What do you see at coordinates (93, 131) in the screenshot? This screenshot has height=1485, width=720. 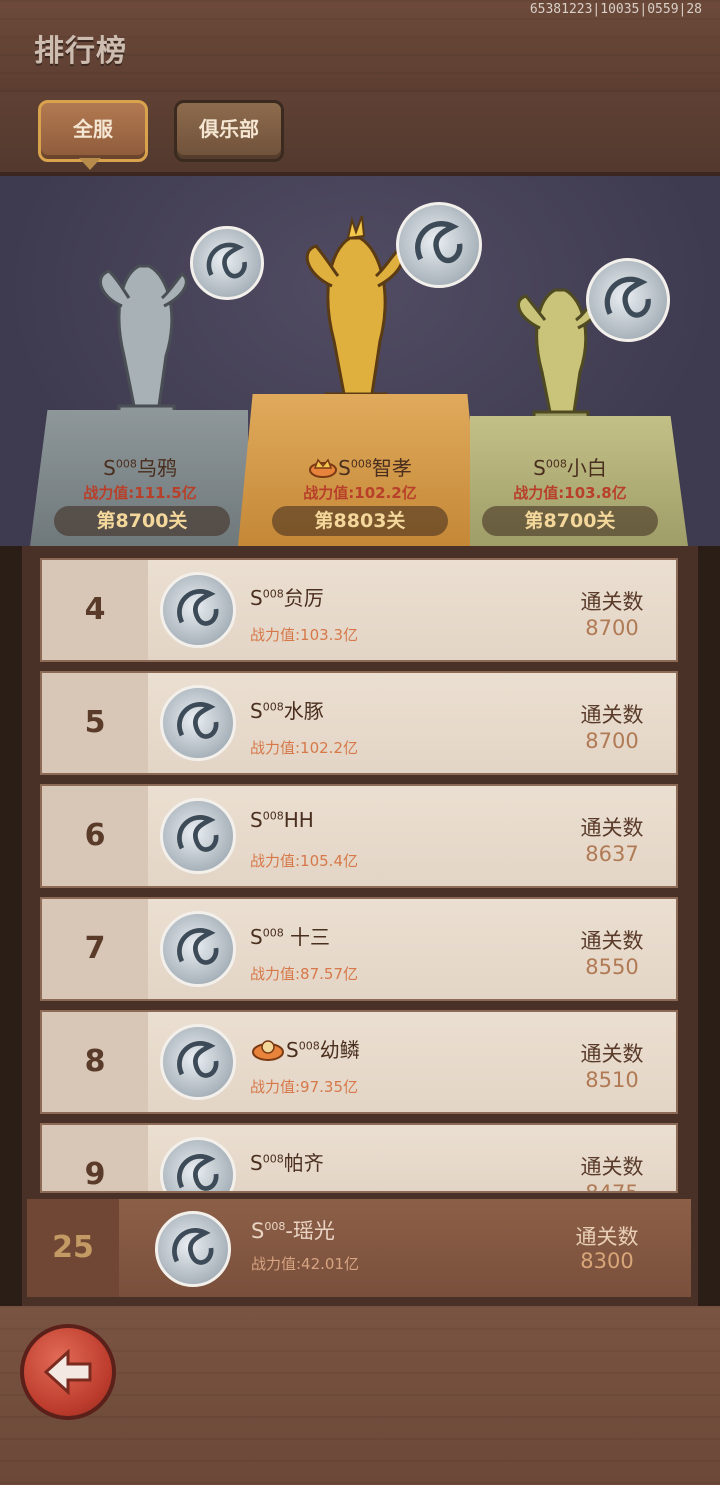 I see `tab-all-server: 全服` at bounding box center [93, 131].